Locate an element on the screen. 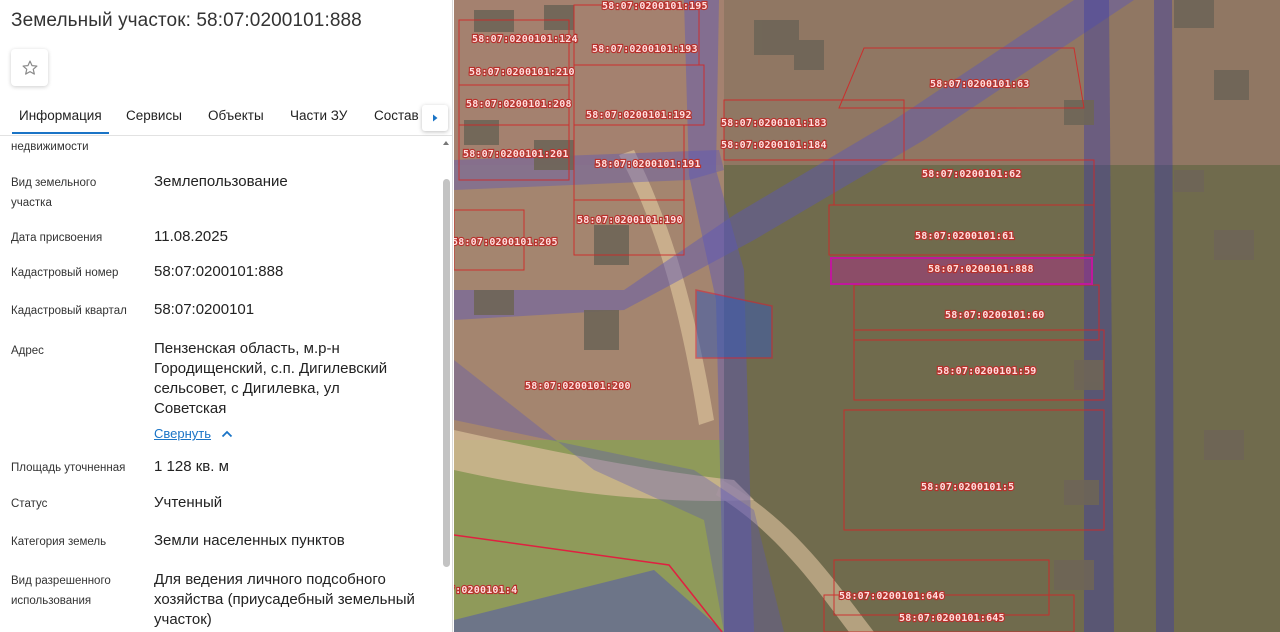  parcel-label-124: 58:07:0200101:124 is located at coordinates (525, 39).